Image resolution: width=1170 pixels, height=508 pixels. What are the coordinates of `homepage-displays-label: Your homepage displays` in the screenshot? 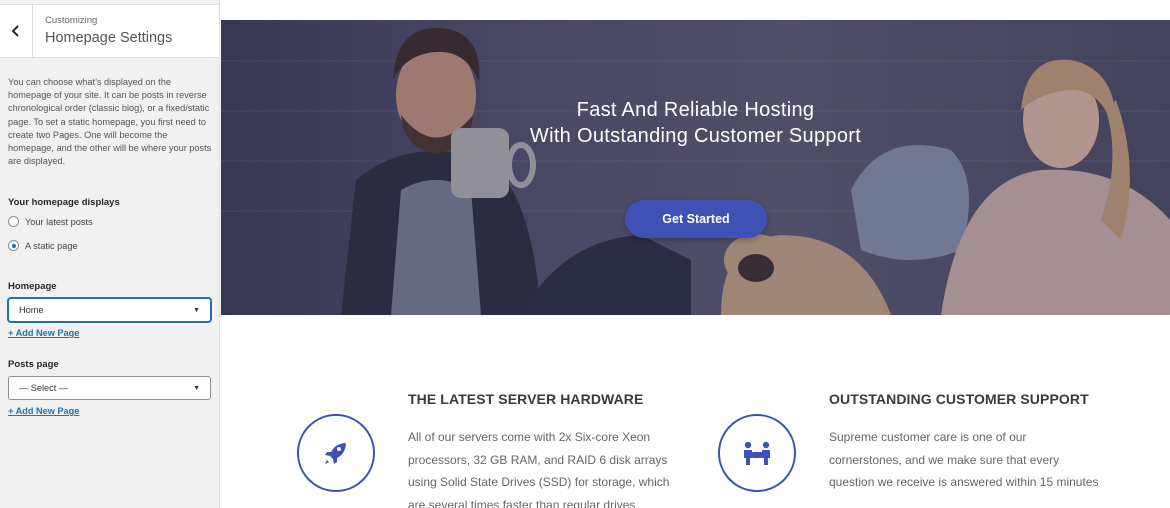 It's located at (64, 202).